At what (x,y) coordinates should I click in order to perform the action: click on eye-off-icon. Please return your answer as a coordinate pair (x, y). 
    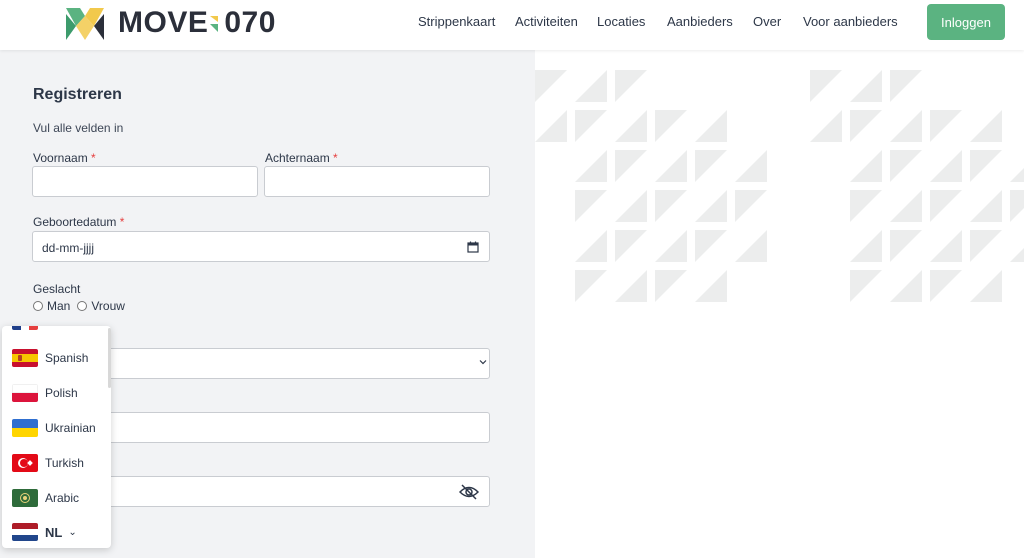
    Looking at the image, I should click on (469, 492).